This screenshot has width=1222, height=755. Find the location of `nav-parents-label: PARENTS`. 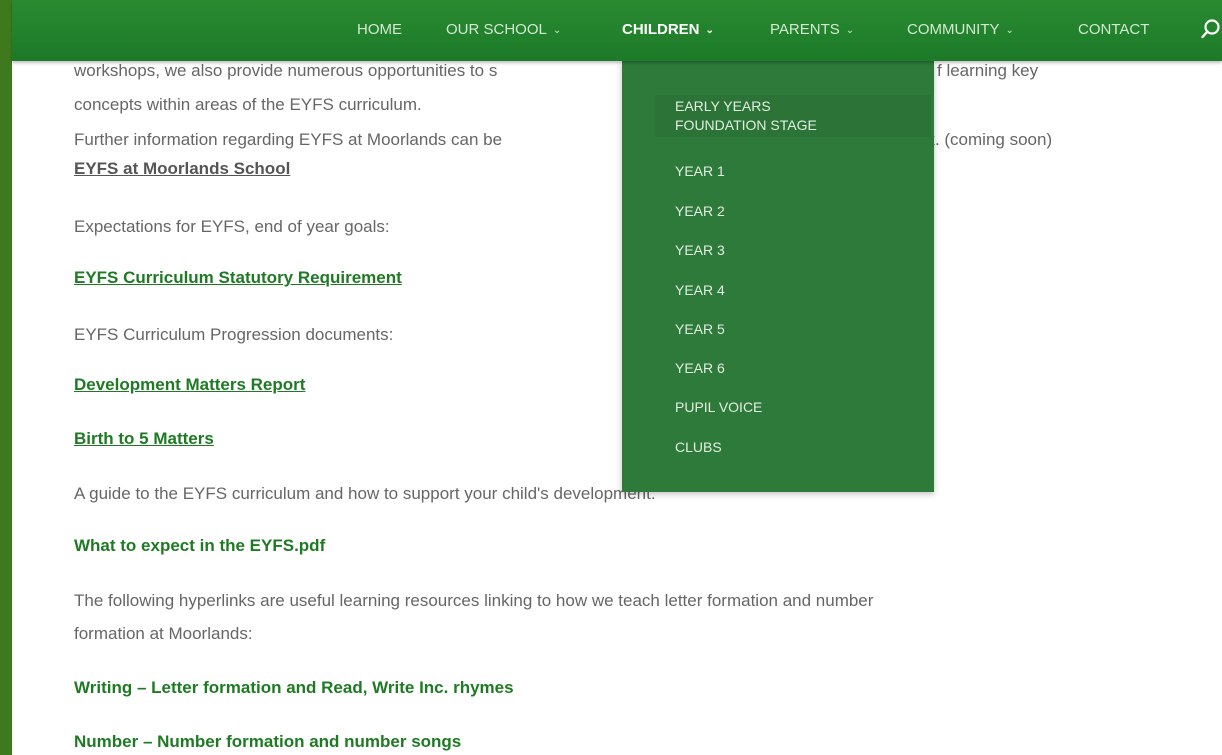

nav-parents-label: PARENTS is located at coordinates (805, 29).